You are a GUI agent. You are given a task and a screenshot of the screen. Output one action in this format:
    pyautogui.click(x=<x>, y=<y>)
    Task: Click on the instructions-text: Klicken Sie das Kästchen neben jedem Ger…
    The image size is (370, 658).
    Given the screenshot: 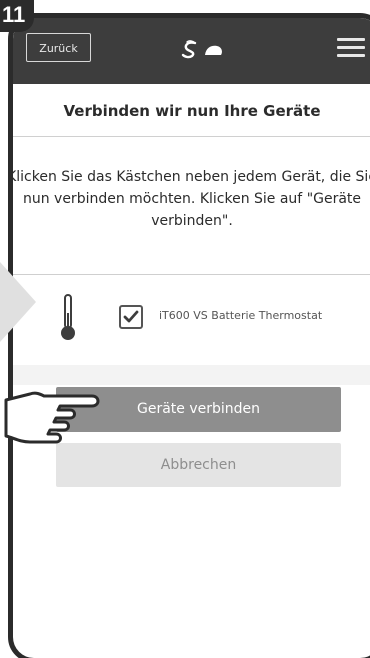 What is the action you would take?
    pyautogui.click(x=189, y=199)
    